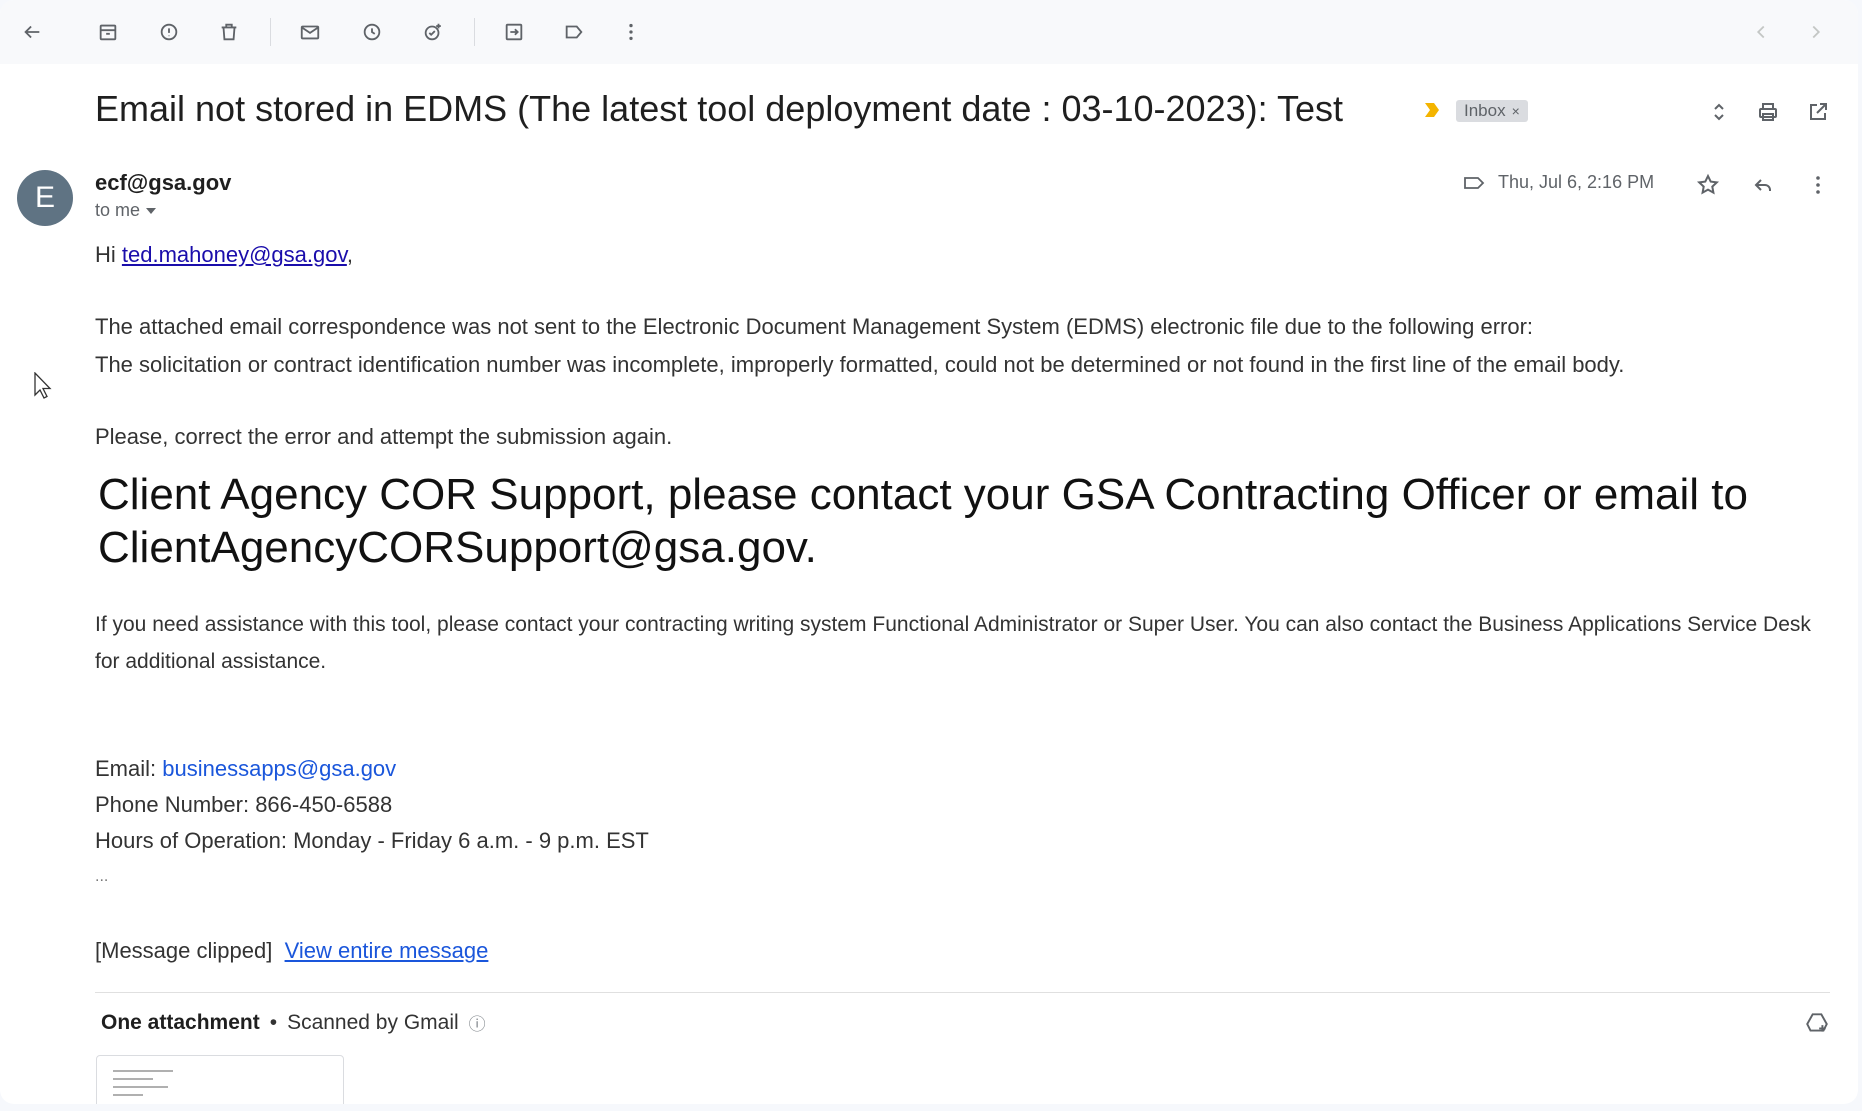  I want to click on delete-icon, so click(229, 32).